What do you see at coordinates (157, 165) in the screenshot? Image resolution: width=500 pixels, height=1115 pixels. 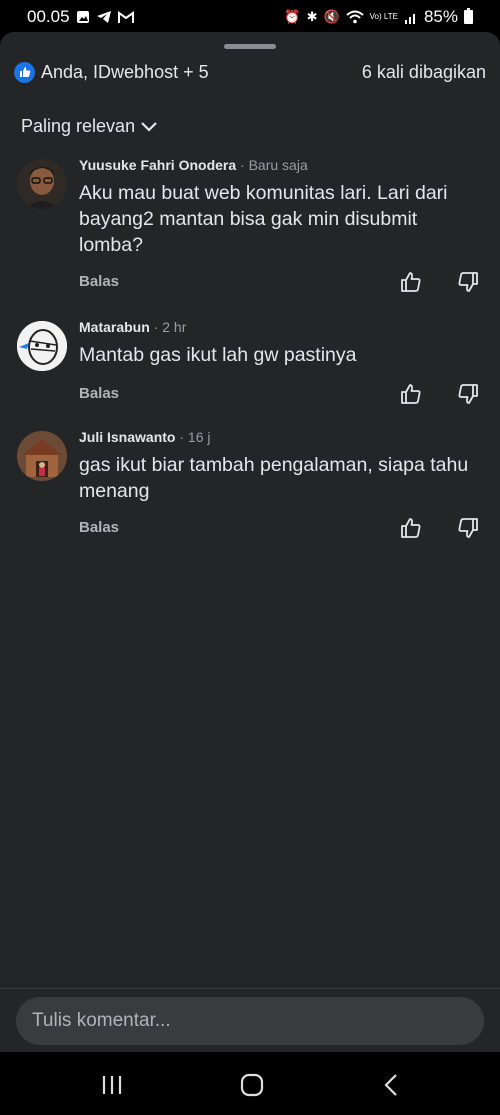 I see `comment-author: Yuusuke Fahri Onodera` at bounding box center [157, 165].